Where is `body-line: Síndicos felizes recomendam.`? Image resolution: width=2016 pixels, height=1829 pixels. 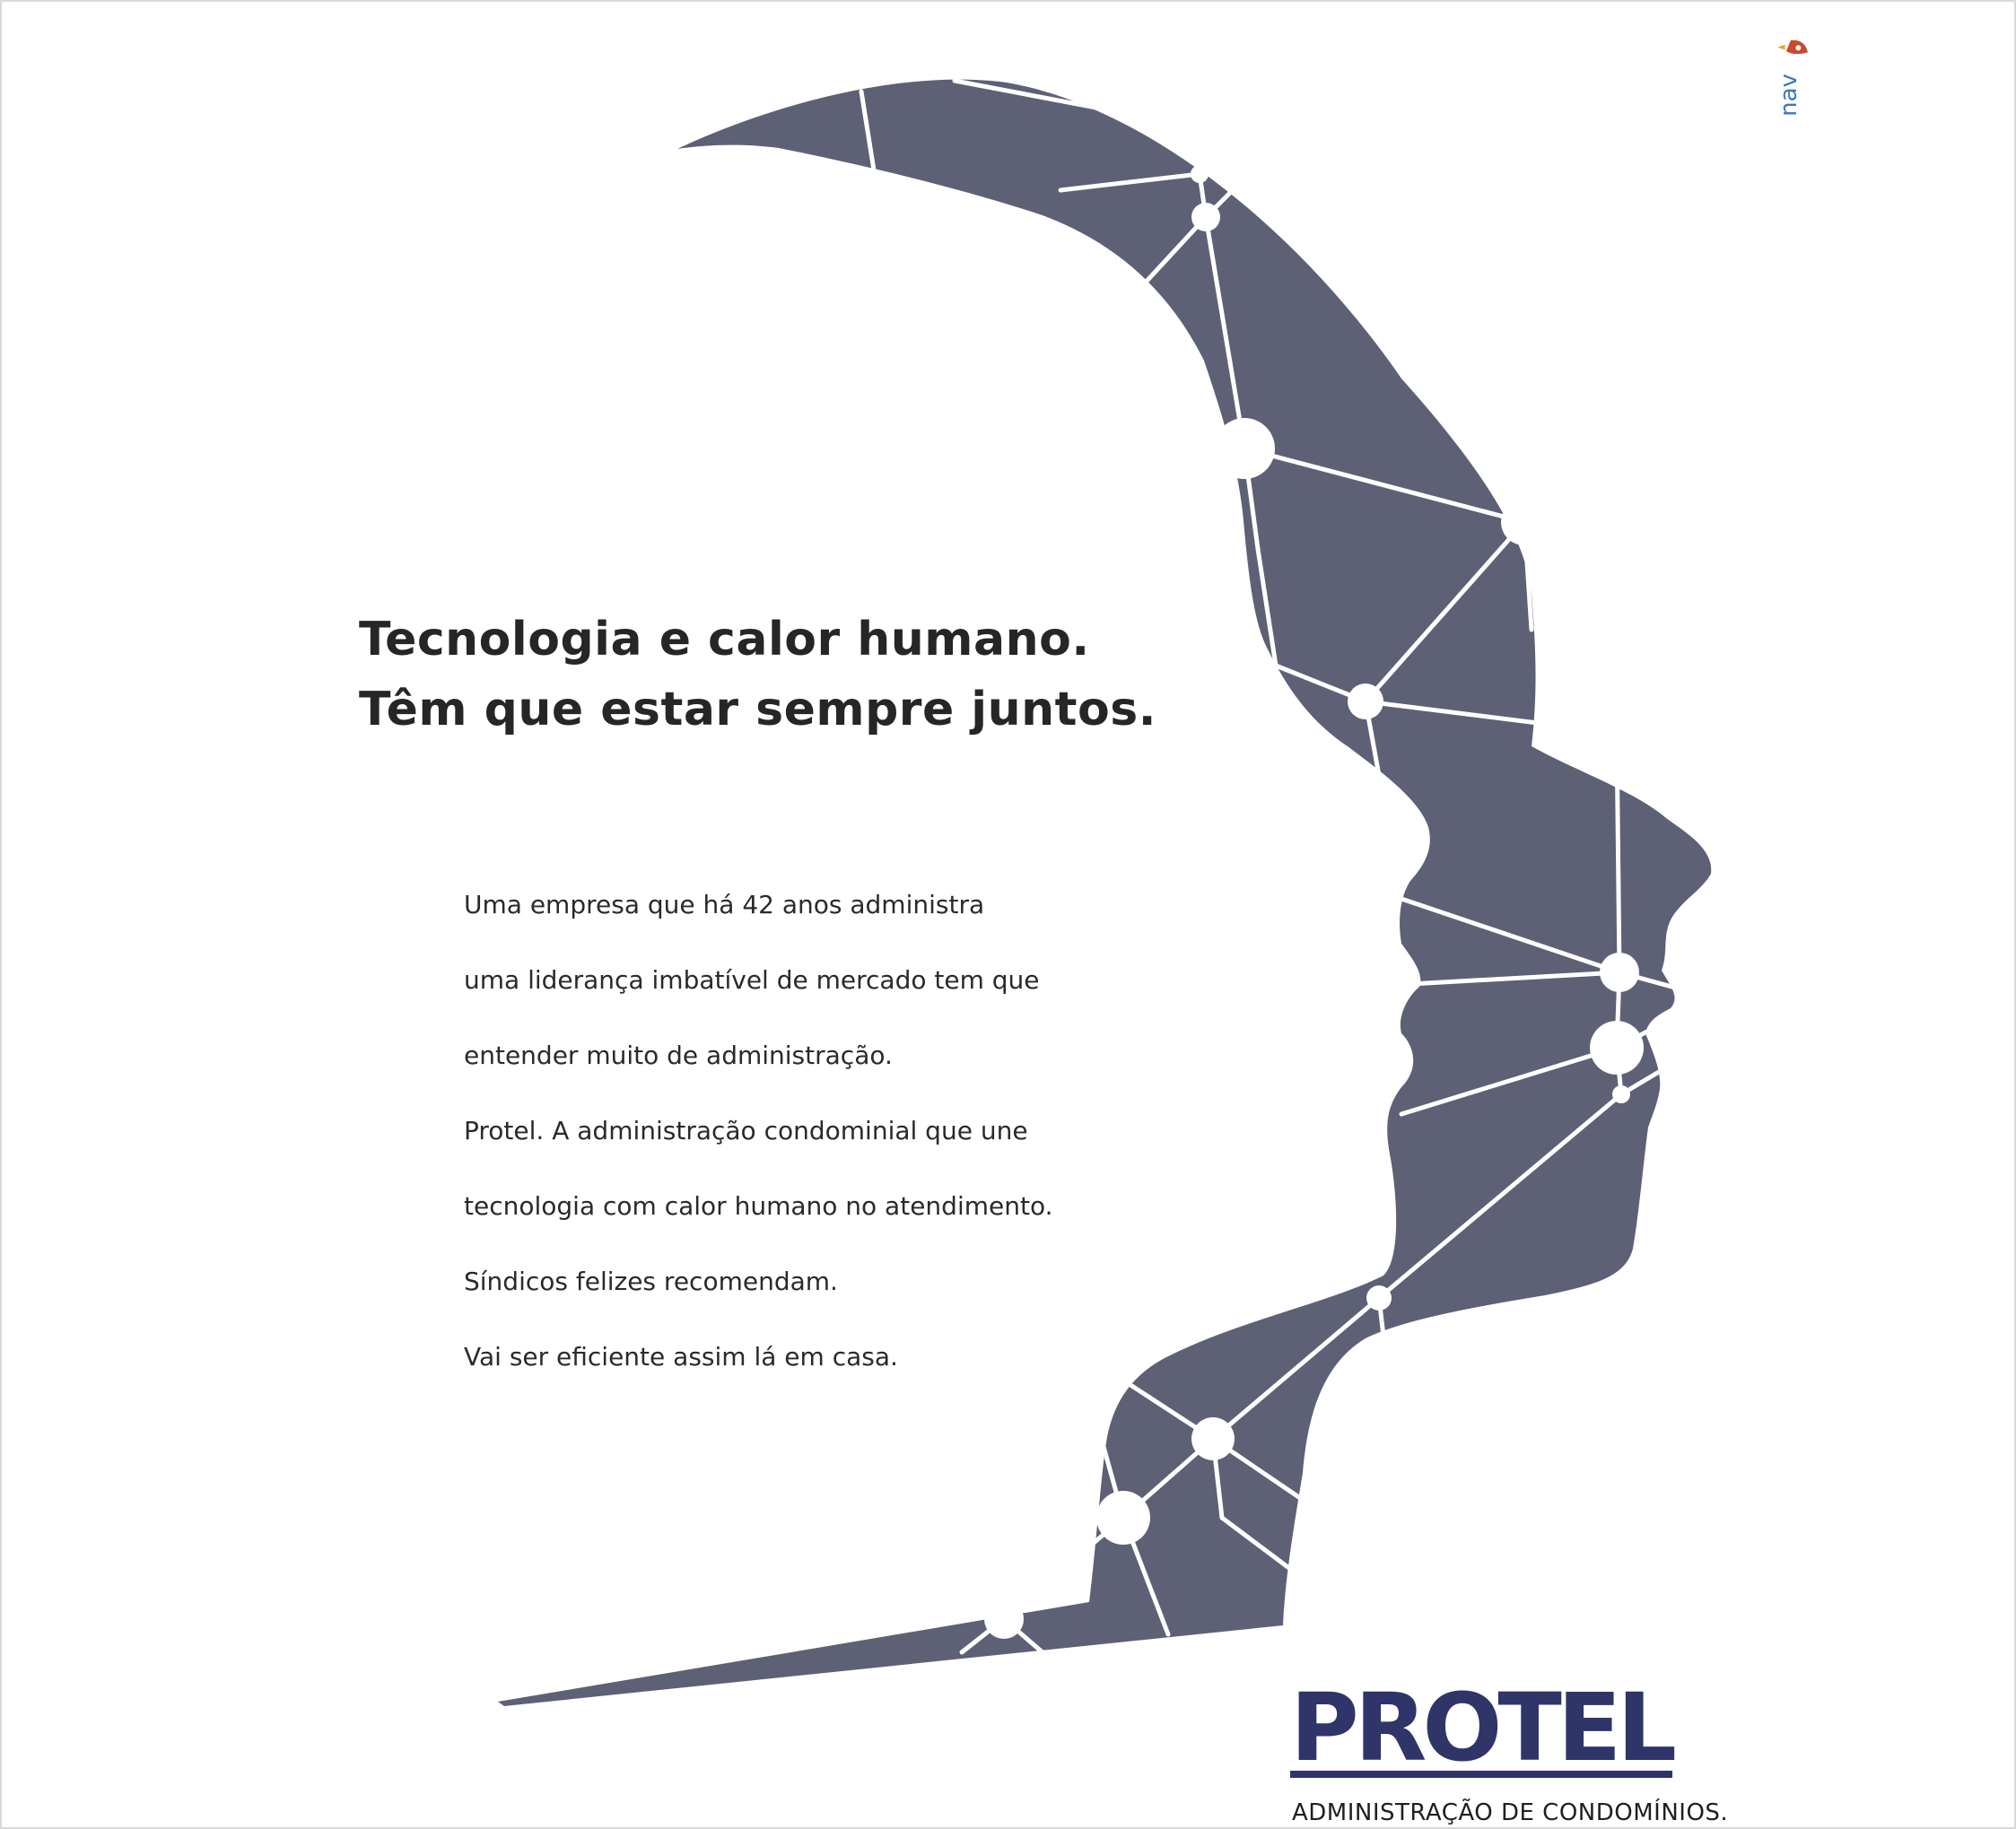
body-line: Síndicos felizes recomendam. is located at coordinates (651, 1281).